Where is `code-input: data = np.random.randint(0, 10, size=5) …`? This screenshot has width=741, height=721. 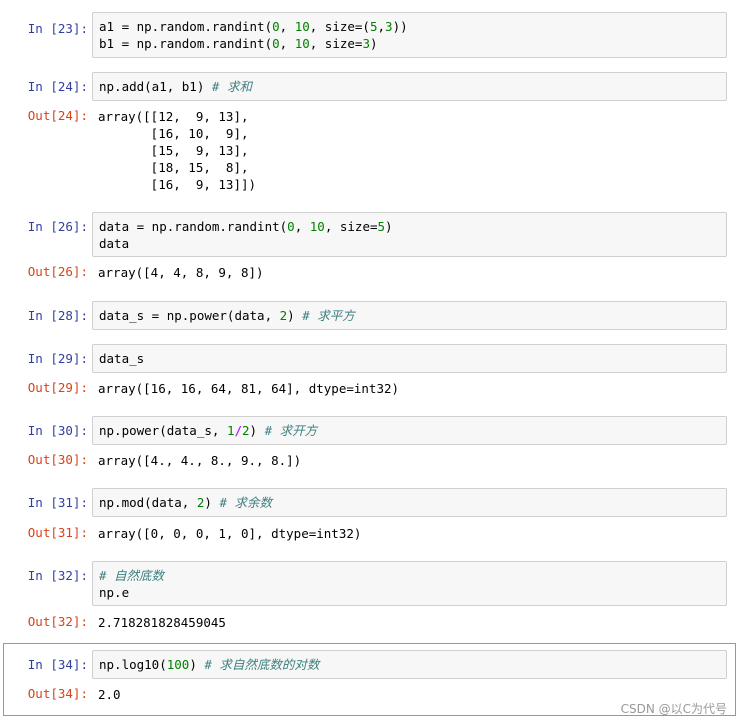
code-input: data = np.random.randint(0, 10, size=5) … is located at coordinates (409, 234).